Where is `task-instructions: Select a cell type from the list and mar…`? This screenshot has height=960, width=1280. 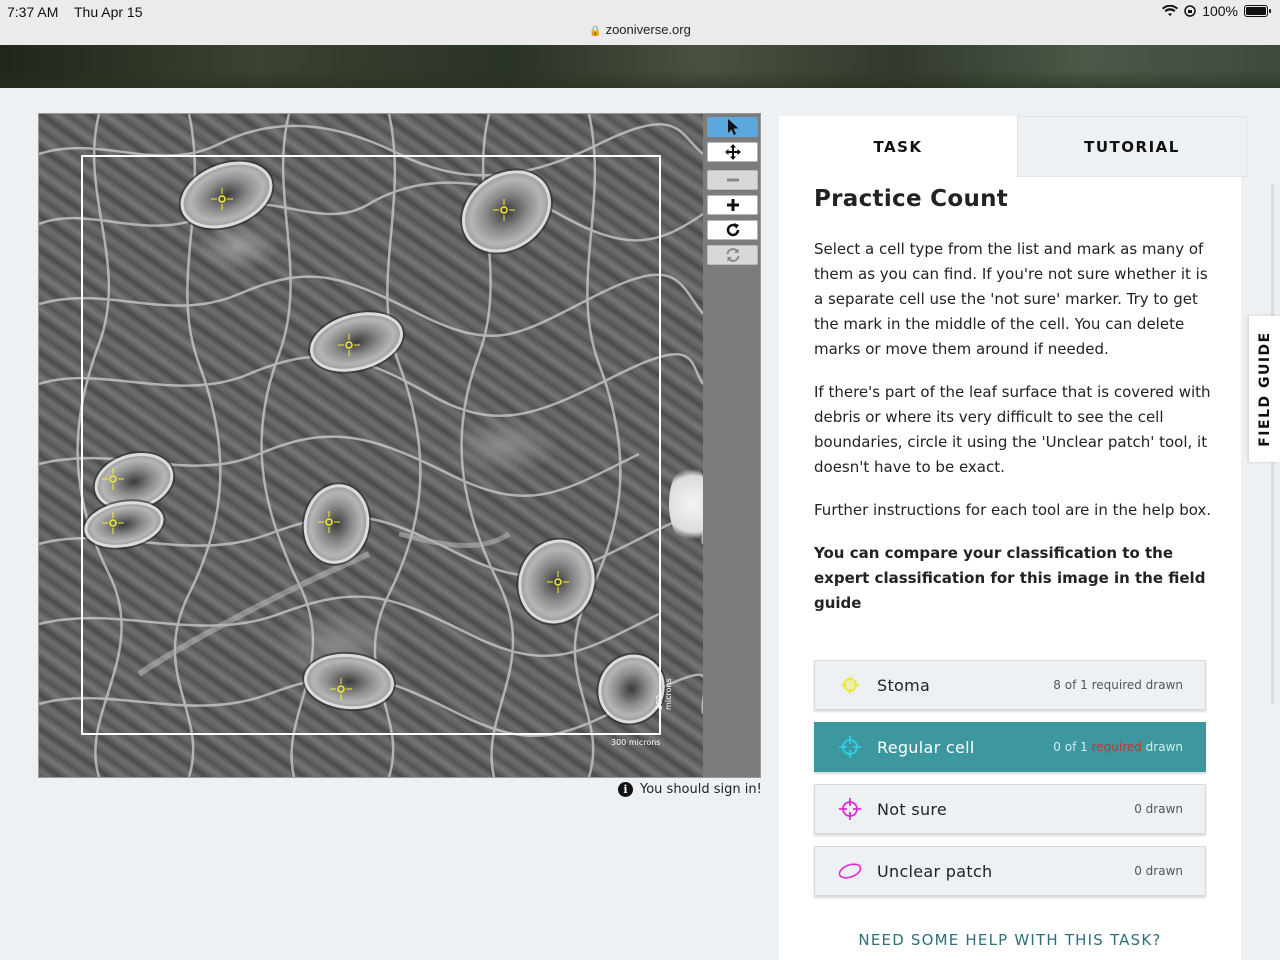 task-instructions: Select a cell type from the list and mar… is located at coordinates (1014, 435).